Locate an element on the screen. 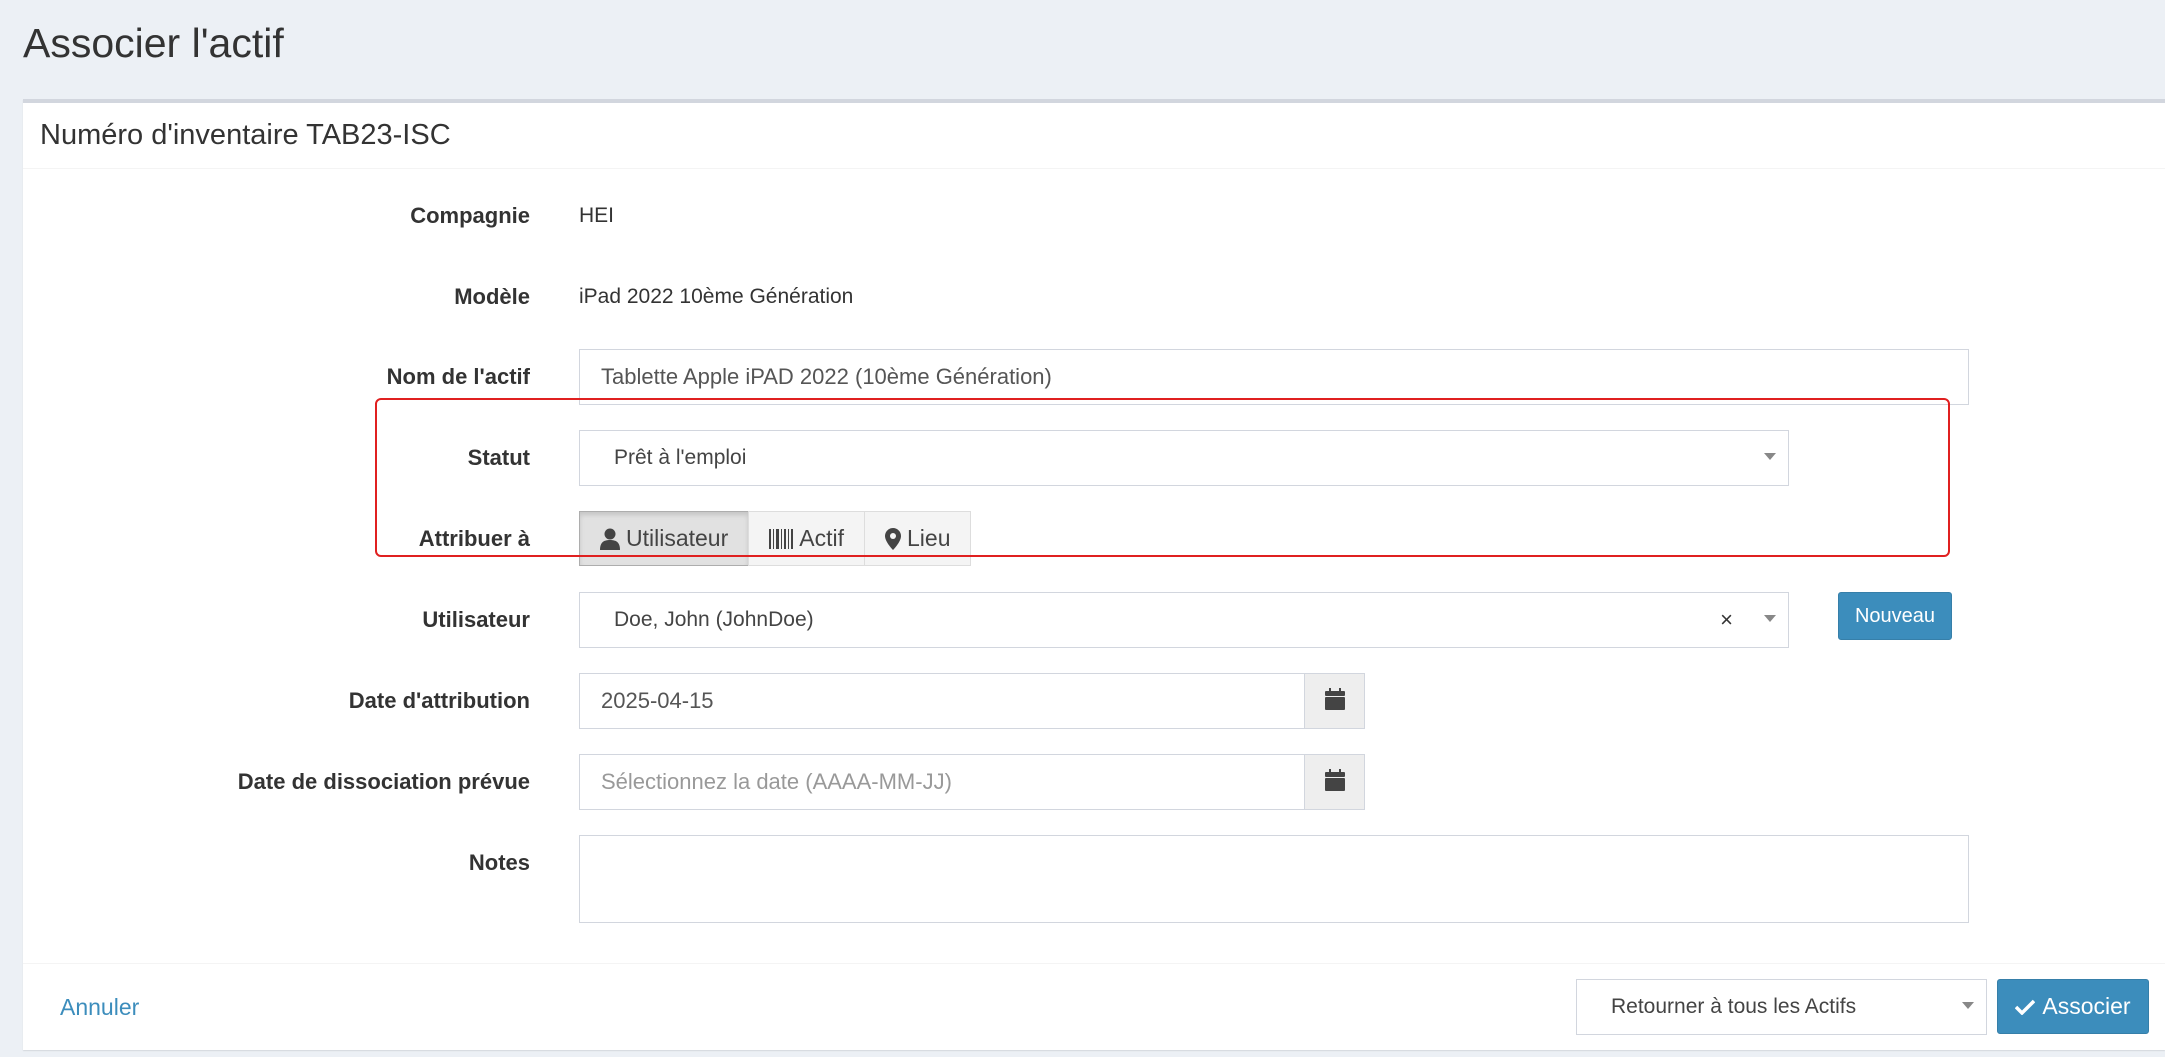 This screenshot has height=1057, width=2165. checkout-submit-label: Associer is located at coordinates (2086, 1006).